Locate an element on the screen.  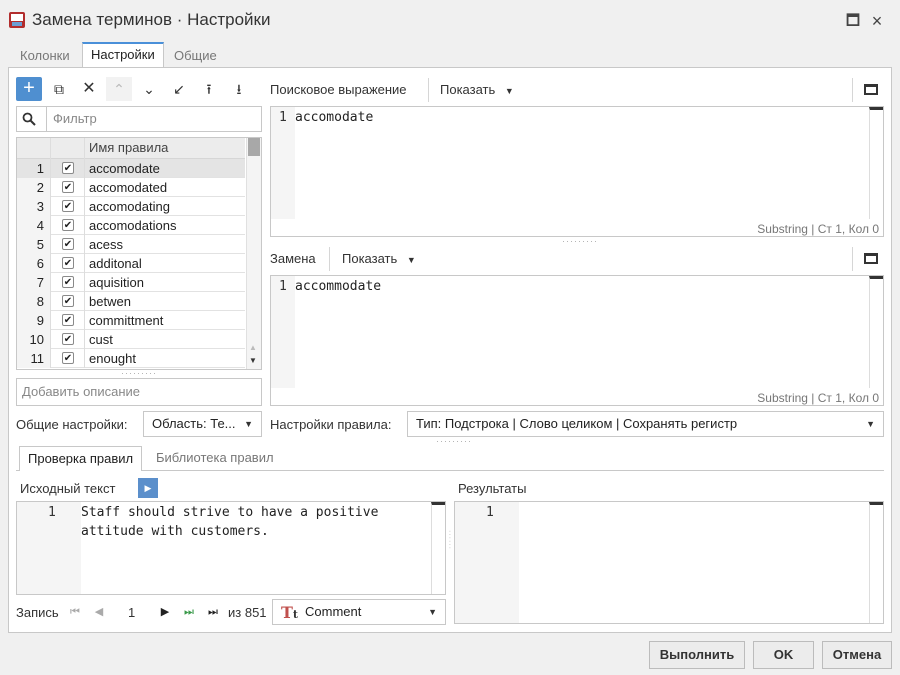
rule-name: accomodating is located at coordinates (129, 206).